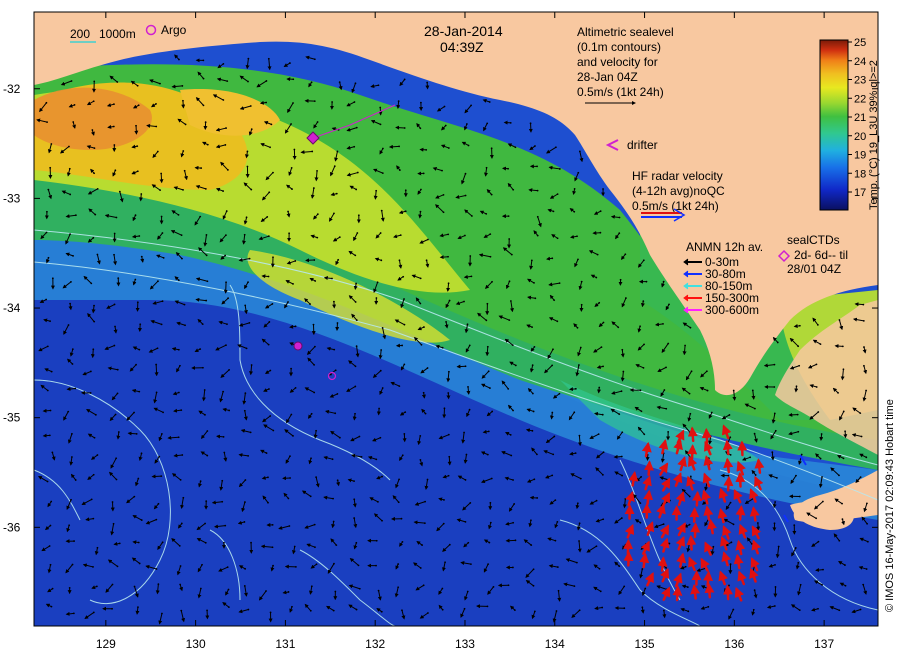  What do you see at coordinates (890, 505) in the screenshot?
I see `credit-text: © IMOS 16-May-2017 02:09:43 Hobart time` at bounding box center [890, 505].